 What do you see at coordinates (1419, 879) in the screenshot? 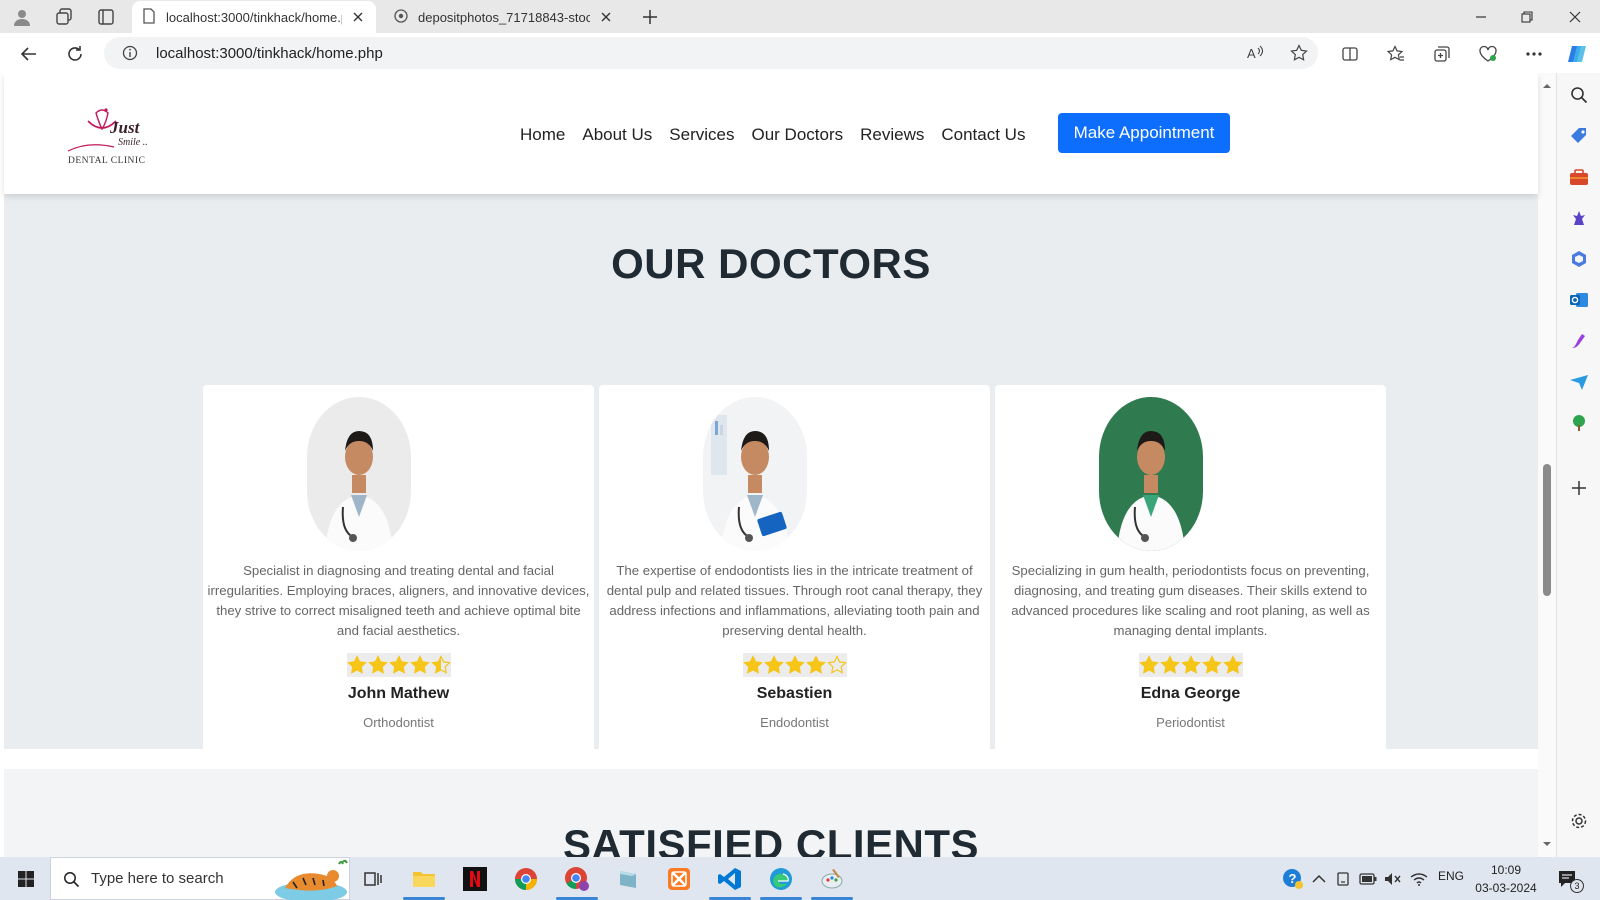
I see `wifi-icon` at bounding box center [1419, 879].